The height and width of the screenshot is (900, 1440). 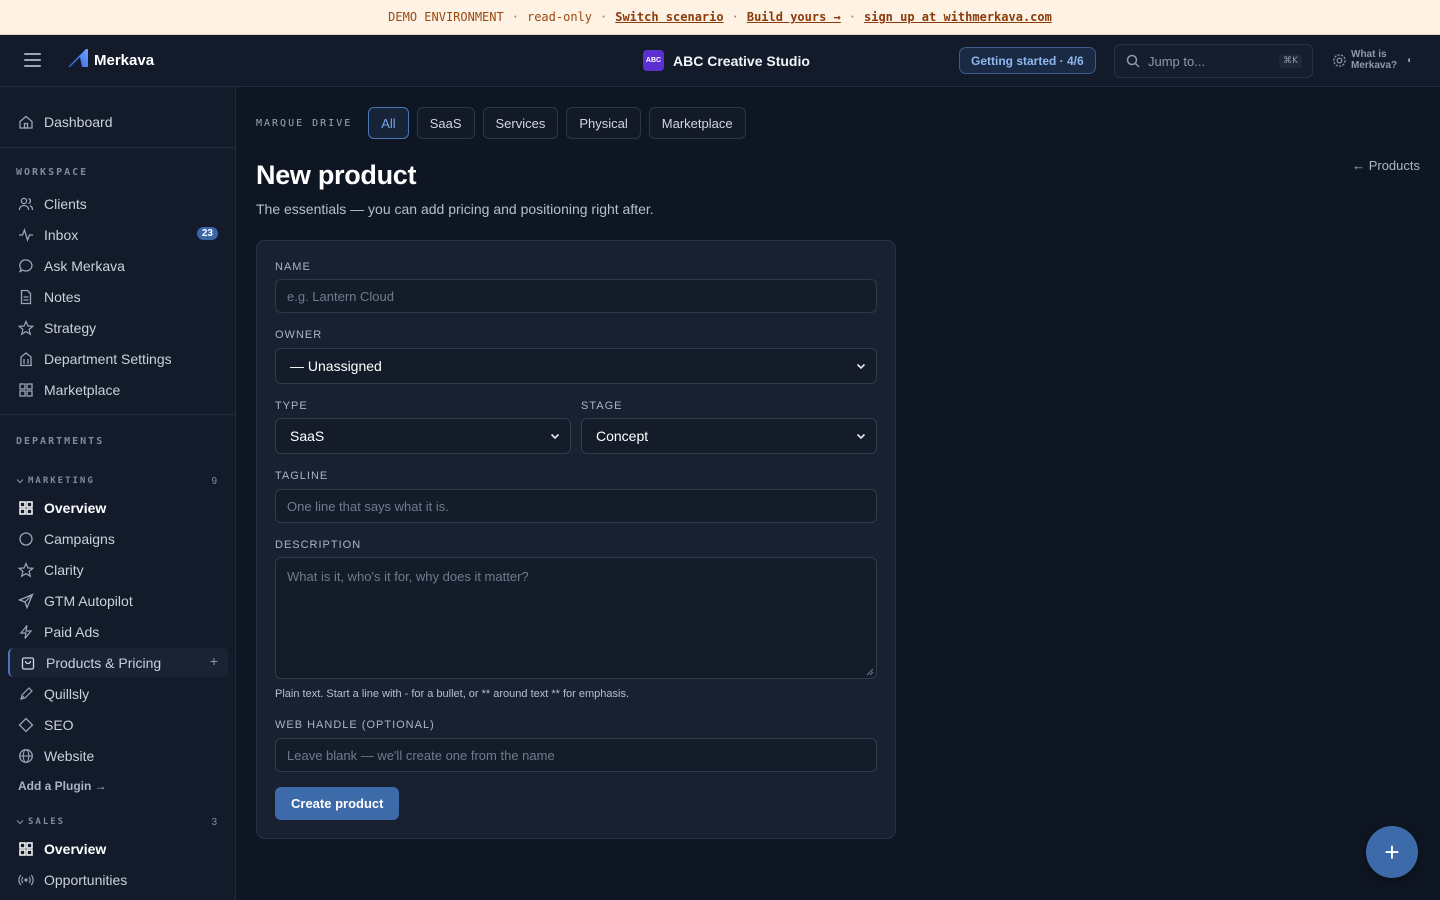 What do you see at coordinates (1213, 61) in the screenshot?
I see `jump-search-input: Jump to... ⌘K` at bounding box center [1213, 61].